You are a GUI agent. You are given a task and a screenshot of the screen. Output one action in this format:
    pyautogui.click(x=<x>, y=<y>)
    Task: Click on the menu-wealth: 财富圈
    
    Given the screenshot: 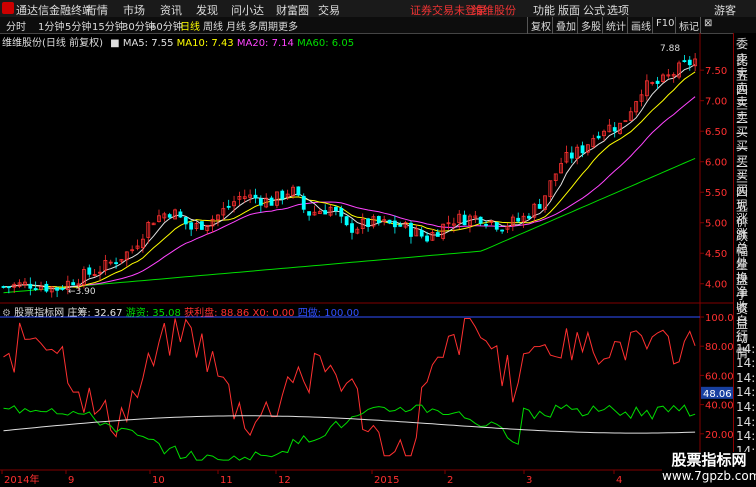 What is the action you would take?
    pyautogui.click(x=292, y=10)
    